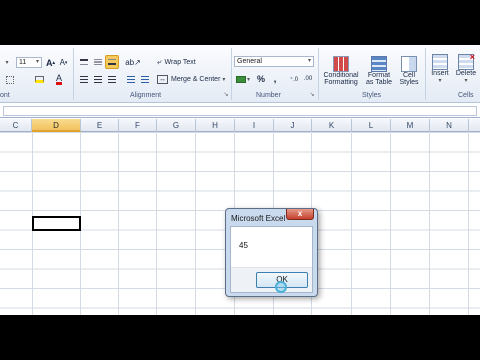 The width and height of the screenshot is (480, 360). Describe the element at coordinates (84, 79) in the screenshot. I see `align-left-icon` at that location.